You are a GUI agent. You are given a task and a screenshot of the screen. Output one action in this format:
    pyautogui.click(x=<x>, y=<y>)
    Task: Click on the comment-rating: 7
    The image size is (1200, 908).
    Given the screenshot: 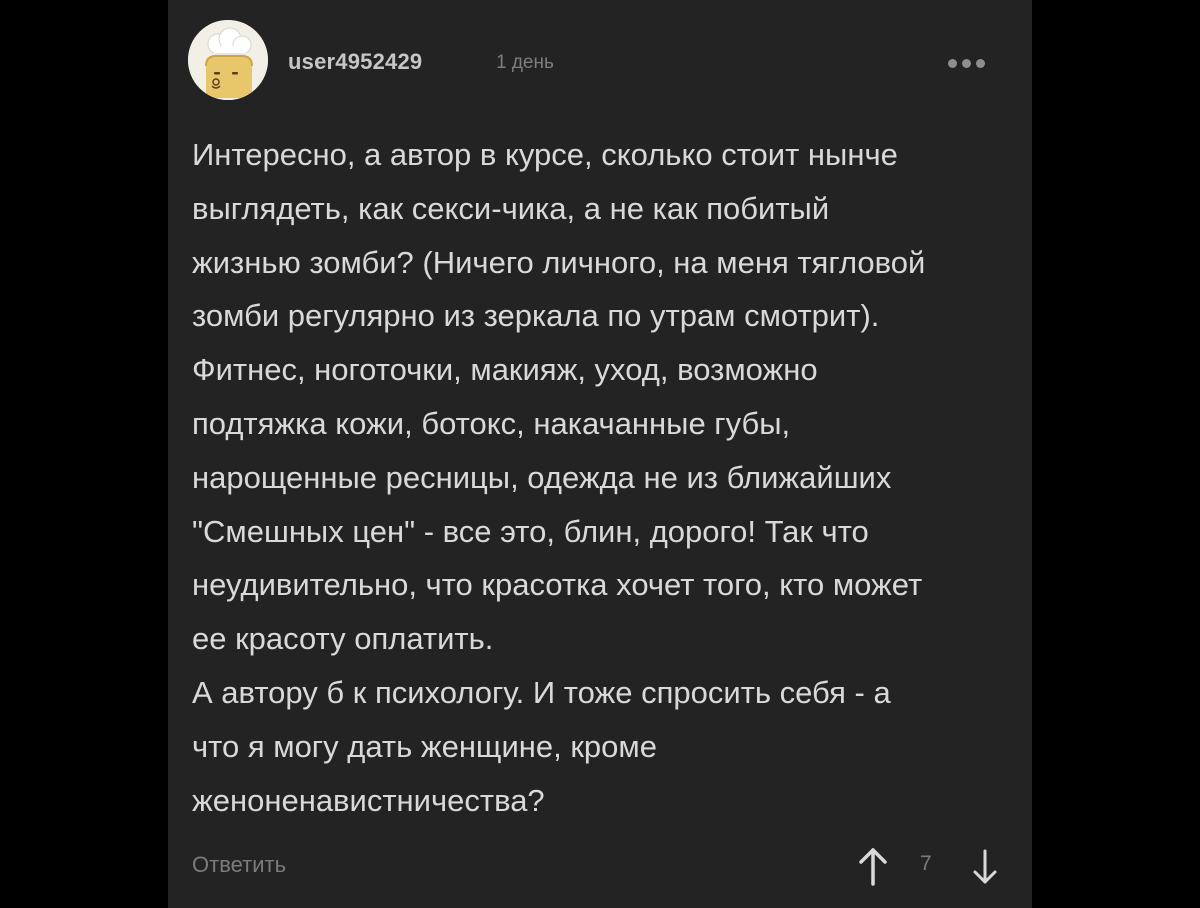 What is the action you would take?
    pyautogui.click(x=926, y=863)
    